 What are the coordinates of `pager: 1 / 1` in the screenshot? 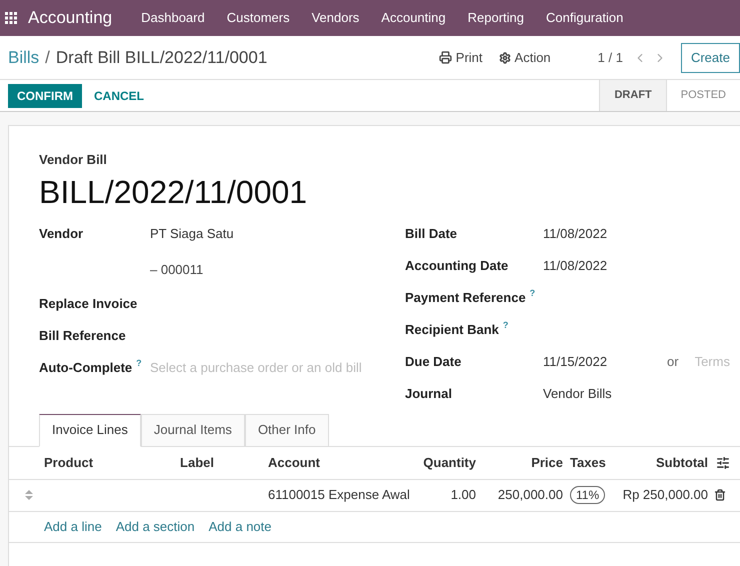 It's located at (610, 57).